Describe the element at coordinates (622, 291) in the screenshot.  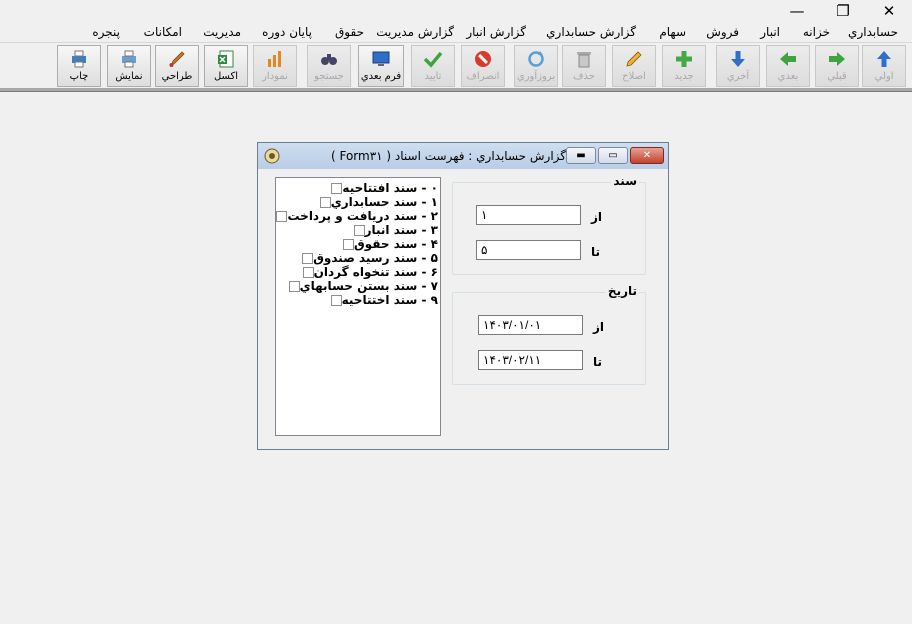
I see `date-range-group-title: تاريخ` at that location.